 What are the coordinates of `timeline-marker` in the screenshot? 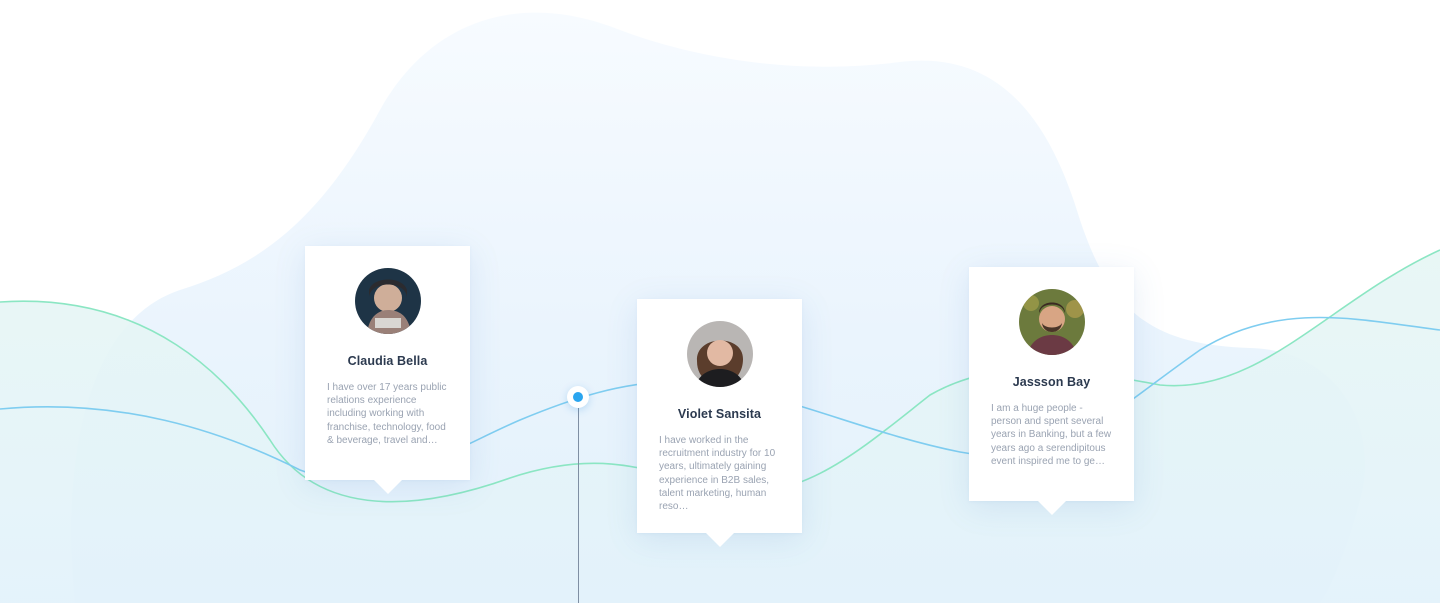 It's located at (578, 397).